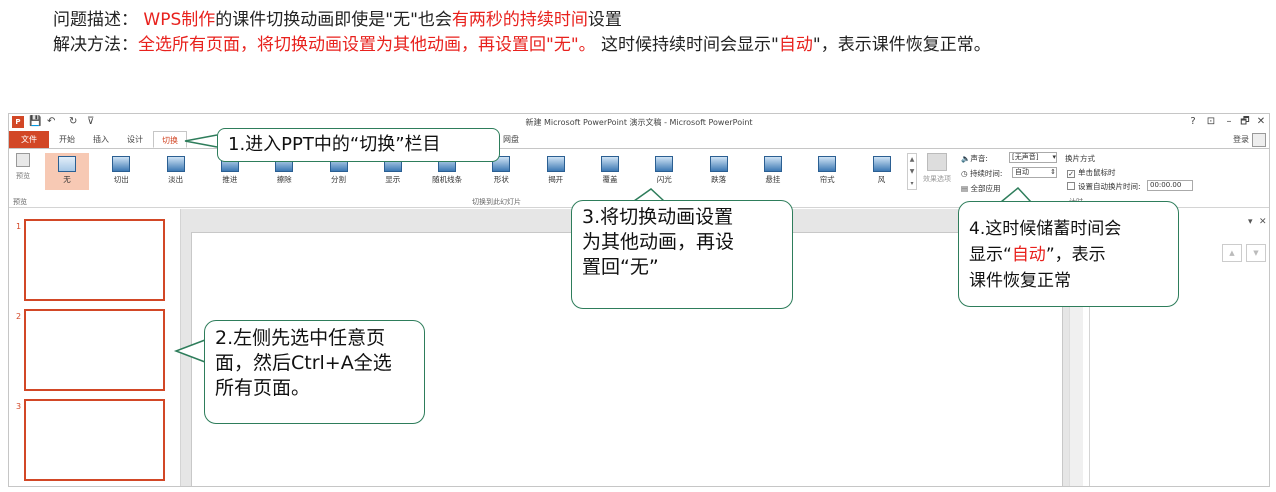 Image resolution: width=1276 pixels, height=492 pixels. What do you see at coordinates (658, 217) in the screenshot?
I see `callout-3-line-1: 3.将切换动画设置` at bounding box center [658, 217].